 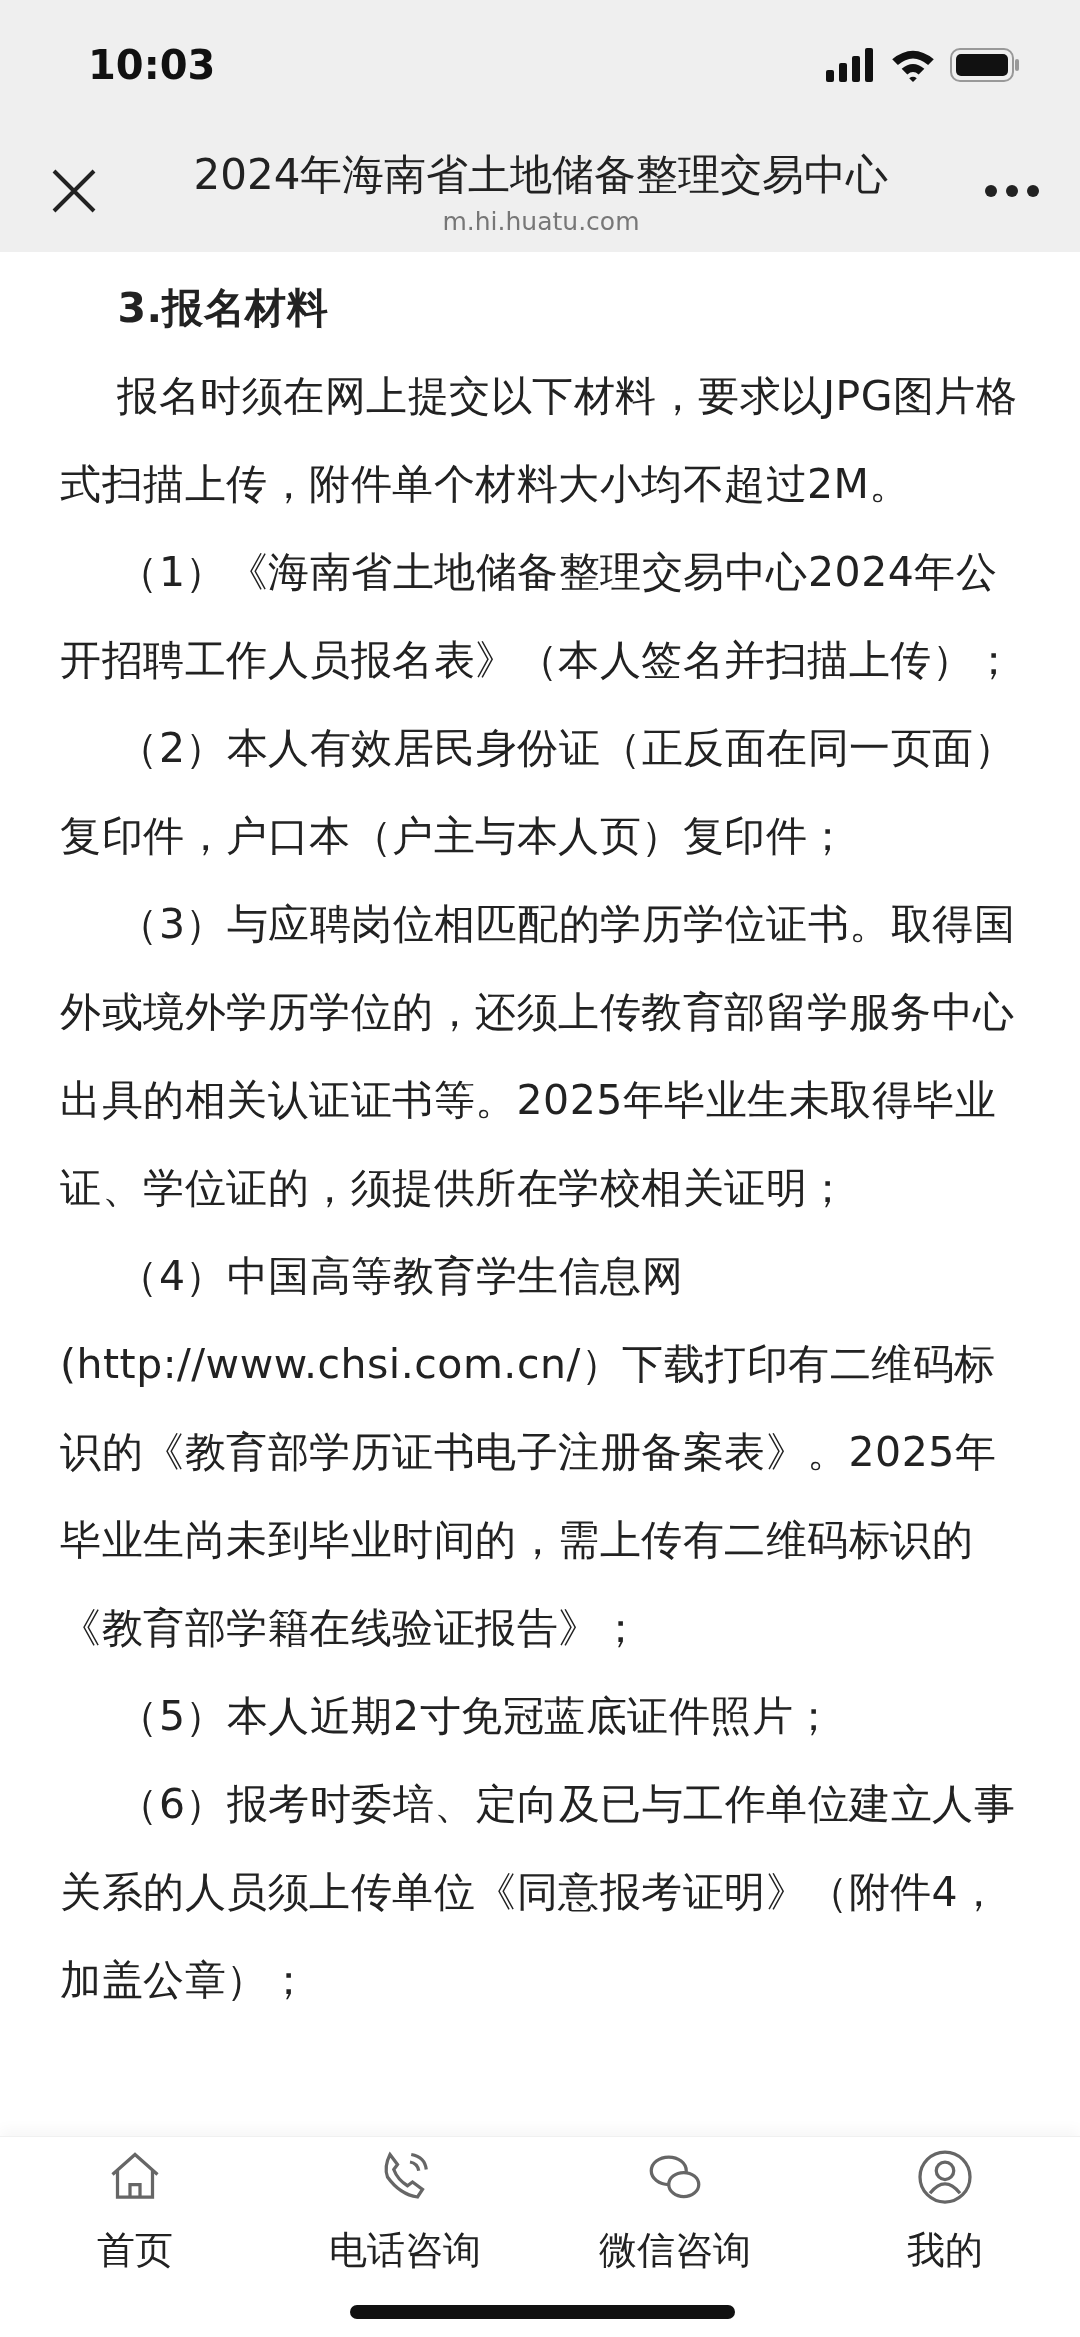 What do you see at coordinates (538, 1892) in the screenshot?
I see `paragraph: （6）报考时委培、定向及已与工作单位建立人事关系的人员须上传单位《同意报考证明》（附件4，加盖公章）；` at bounding box center [538, 1892].